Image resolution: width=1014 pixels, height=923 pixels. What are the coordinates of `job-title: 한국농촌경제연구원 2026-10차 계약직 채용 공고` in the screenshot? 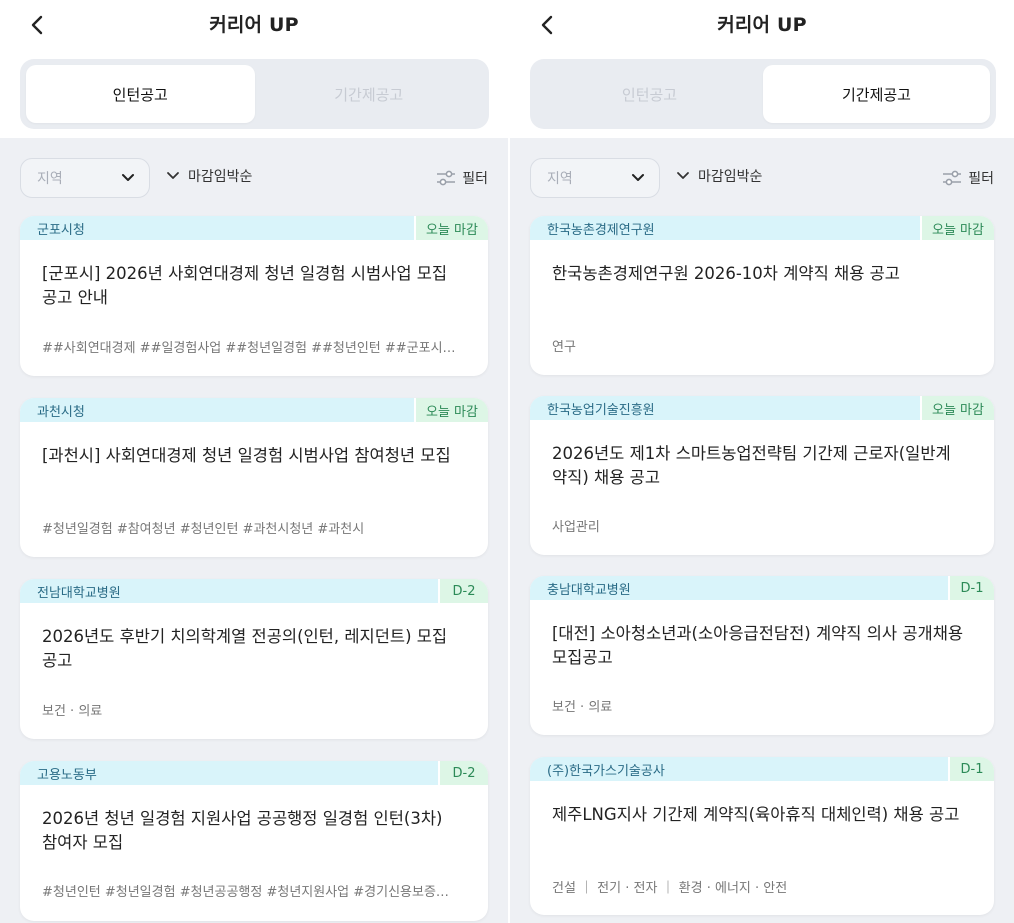 It's located at (726, 273).